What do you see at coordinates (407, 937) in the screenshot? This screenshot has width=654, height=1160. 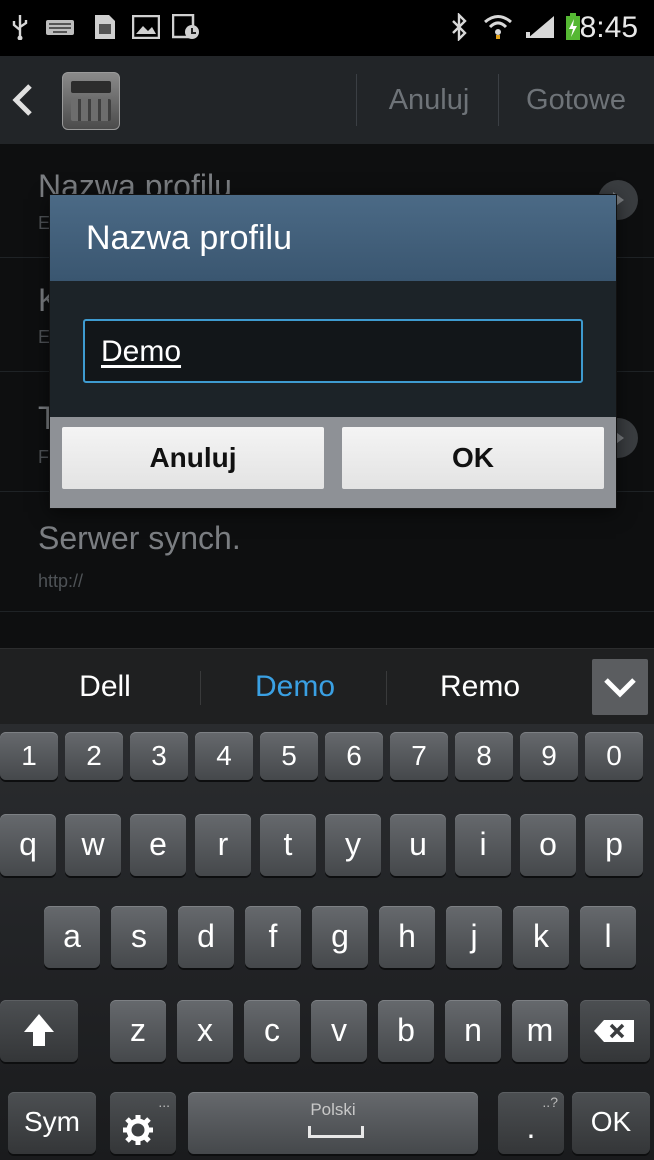 I see `key-h: h` at bounding box center [407, 937].